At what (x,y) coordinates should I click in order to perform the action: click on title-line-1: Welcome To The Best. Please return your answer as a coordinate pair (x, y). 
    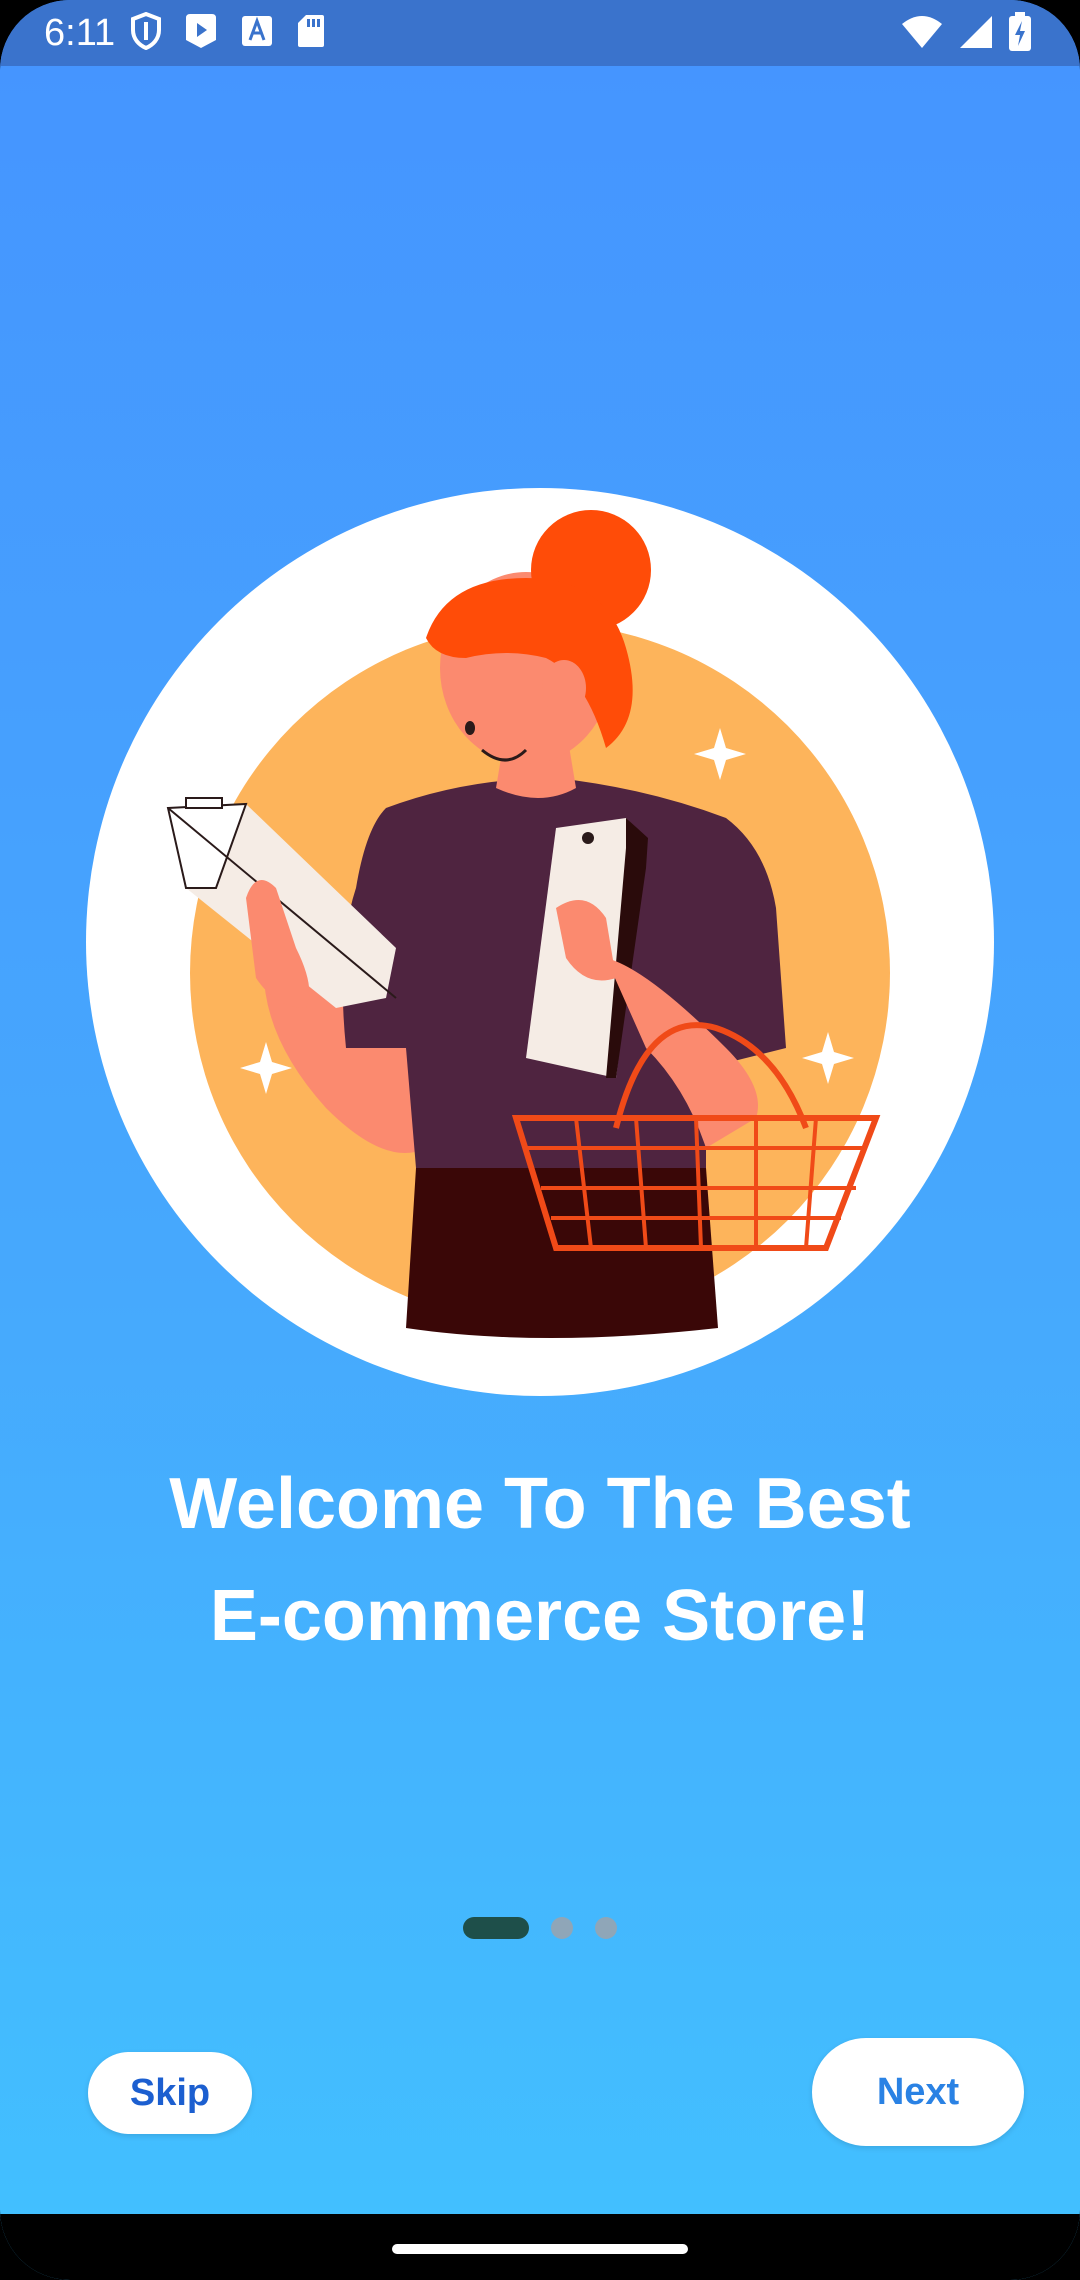
    Looking at the image, I should click on (540, 1504).